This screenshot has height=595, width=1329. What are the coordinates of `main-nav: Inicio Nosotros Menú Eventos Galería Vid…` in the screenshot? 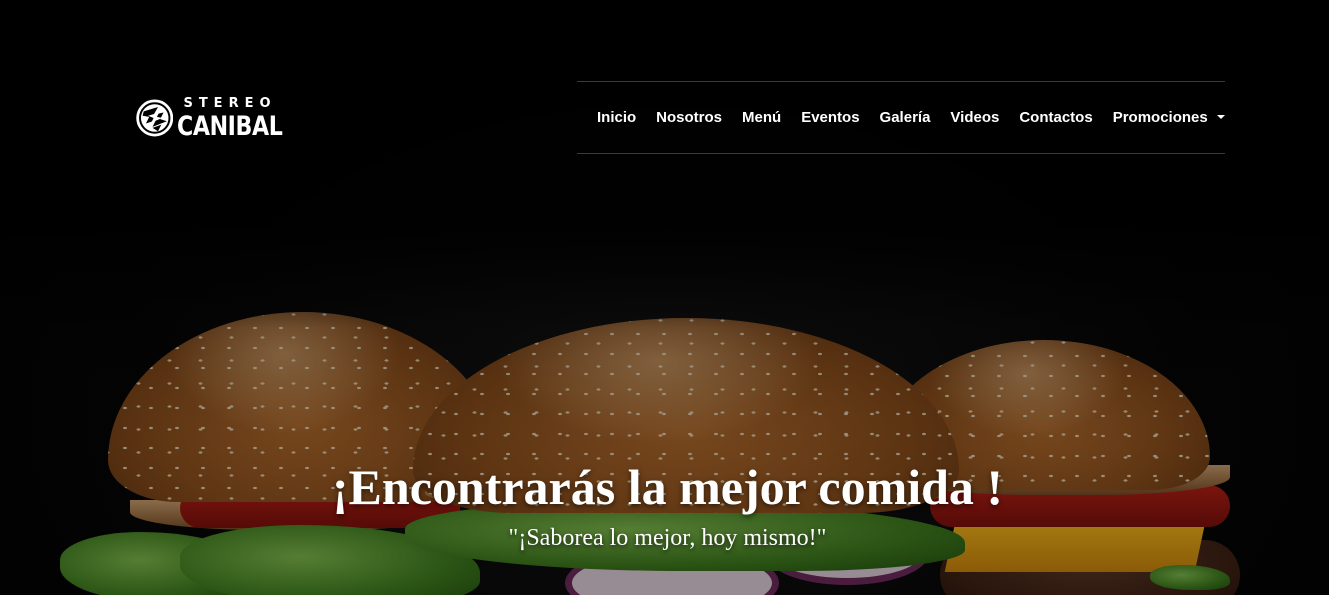 It's located at (901, 117).